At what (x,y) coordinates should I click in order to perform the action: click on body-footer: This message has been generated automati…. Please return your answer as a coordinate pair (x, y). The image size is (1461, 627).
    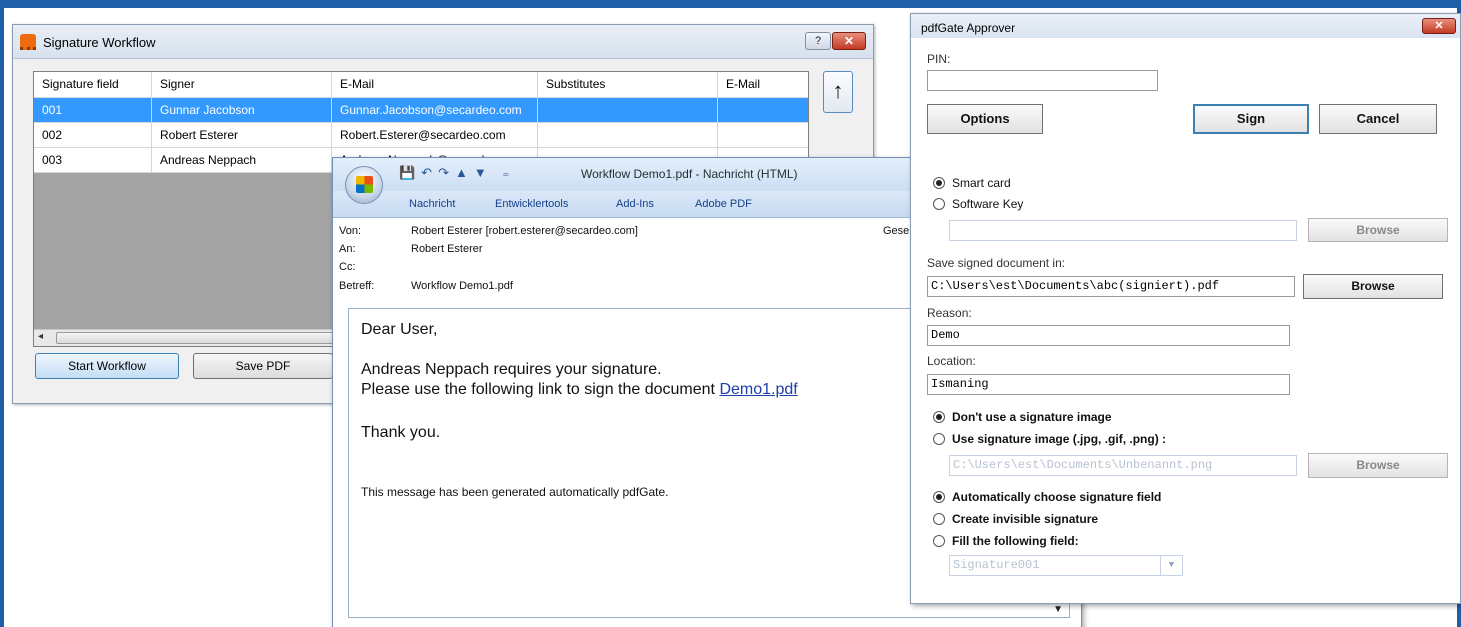
    Looking at the image, I should click on (515, 492).